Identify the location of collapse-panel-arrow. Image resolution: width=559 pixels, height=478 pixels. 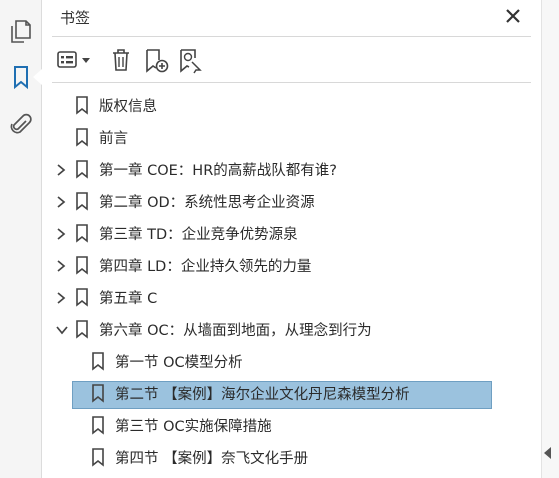
(547, 453).